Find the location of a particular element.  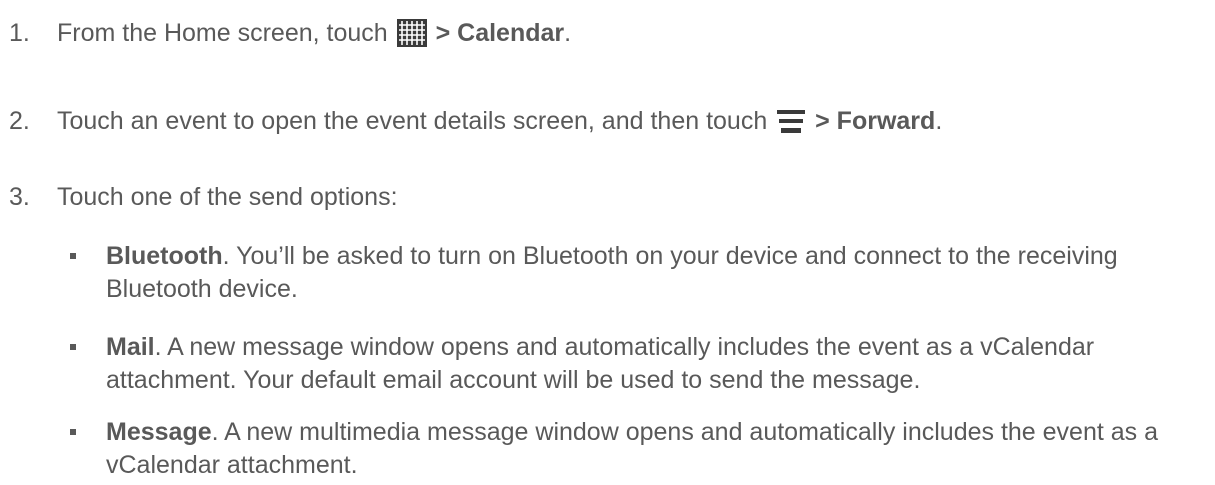

option-title: Mail is located at coordinates (130, 347).